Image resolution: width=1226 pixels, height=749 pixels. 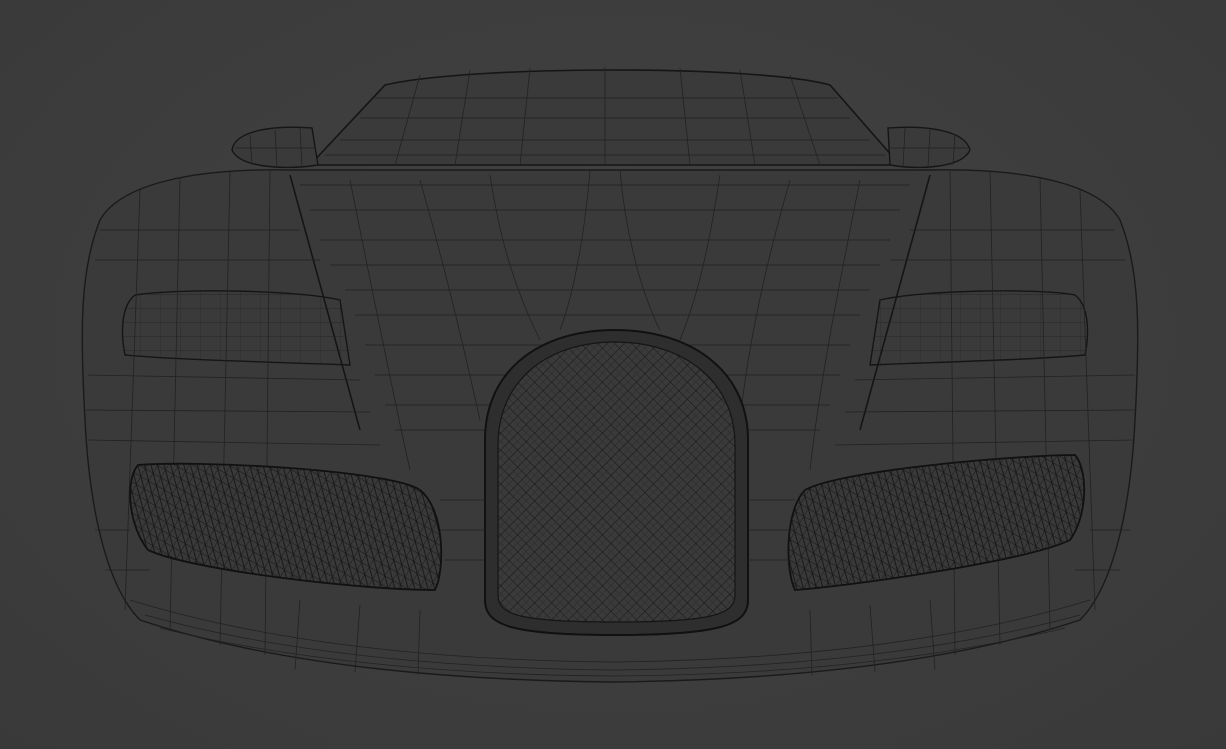 What do you see at coordinates (605, 116) in the screenshot?
I see `windshield` at bounding box center [605, 116].